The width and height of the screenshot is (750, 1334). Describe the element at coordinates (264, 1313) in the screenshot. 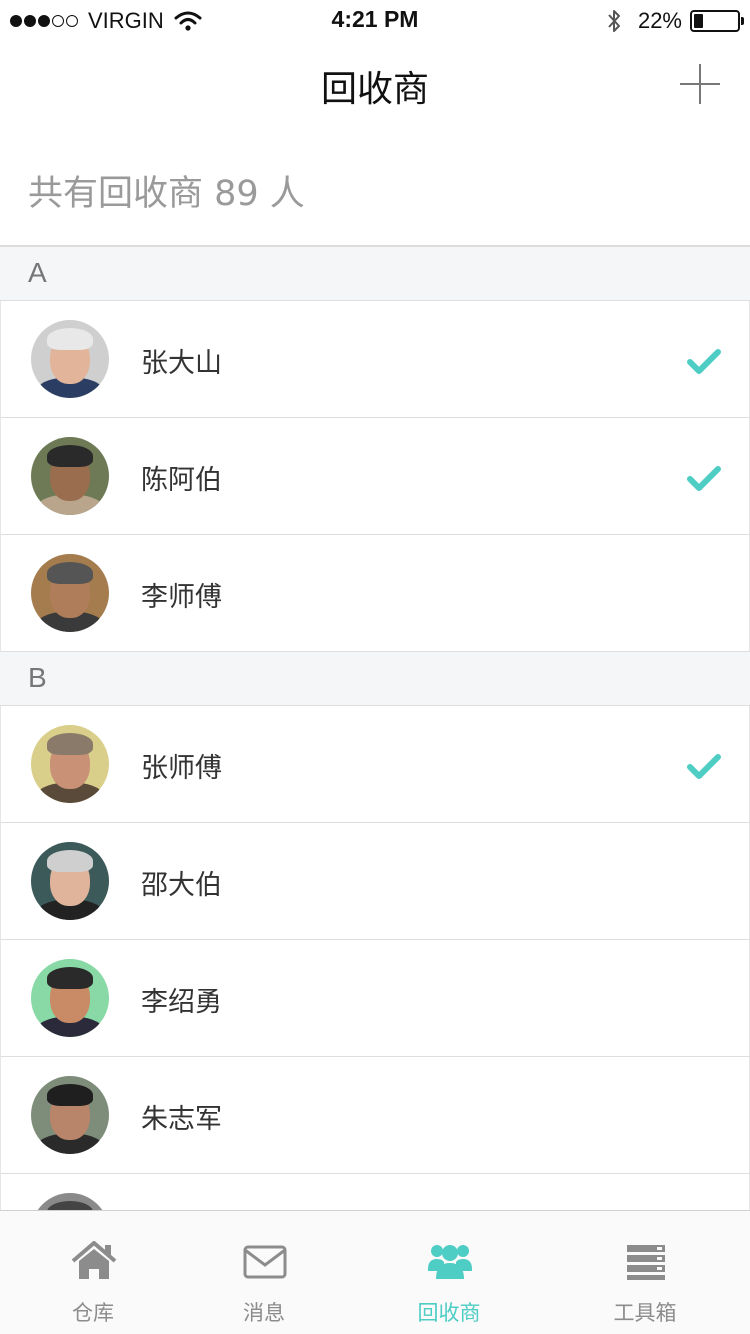

I see `tab-label: 消息` at that location.